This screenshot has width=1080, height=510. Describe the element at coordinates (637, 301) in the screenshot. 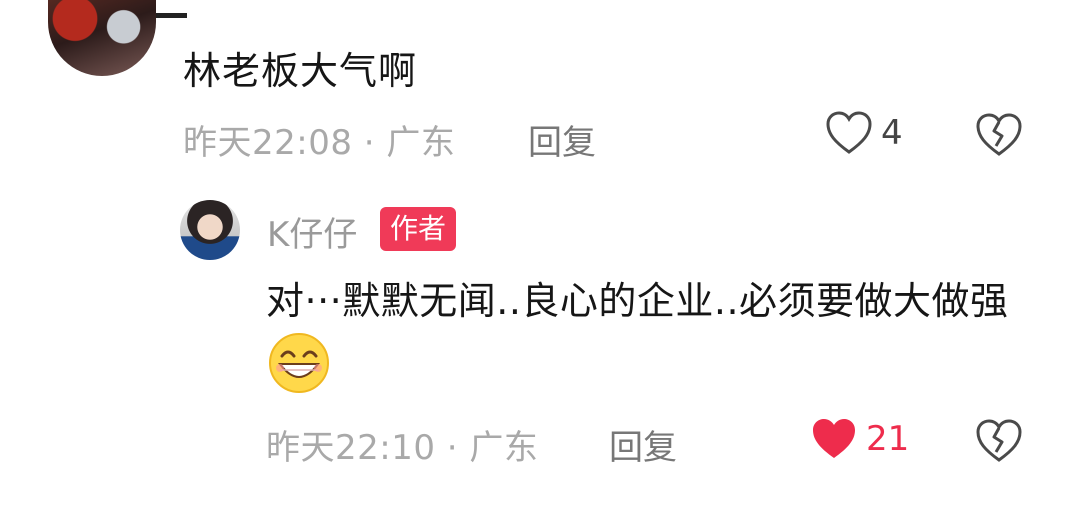

I see `comment-text-body: 对···默默无闻..良心的企业..必须要做大做强` at that location.